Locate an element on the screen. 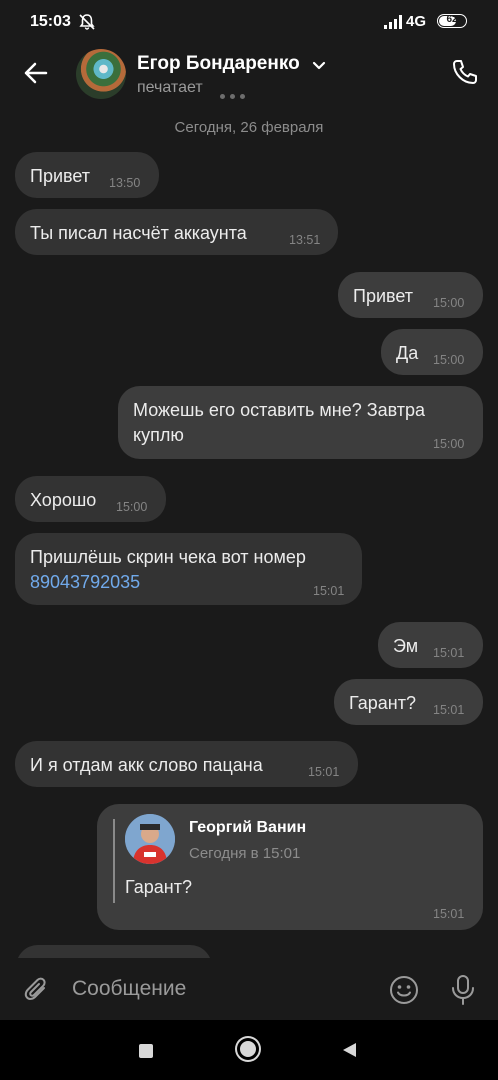 The height and width of the screenshot is (1080, 498). forwarded-text: Гарант? is located at coordinates (158, 887).